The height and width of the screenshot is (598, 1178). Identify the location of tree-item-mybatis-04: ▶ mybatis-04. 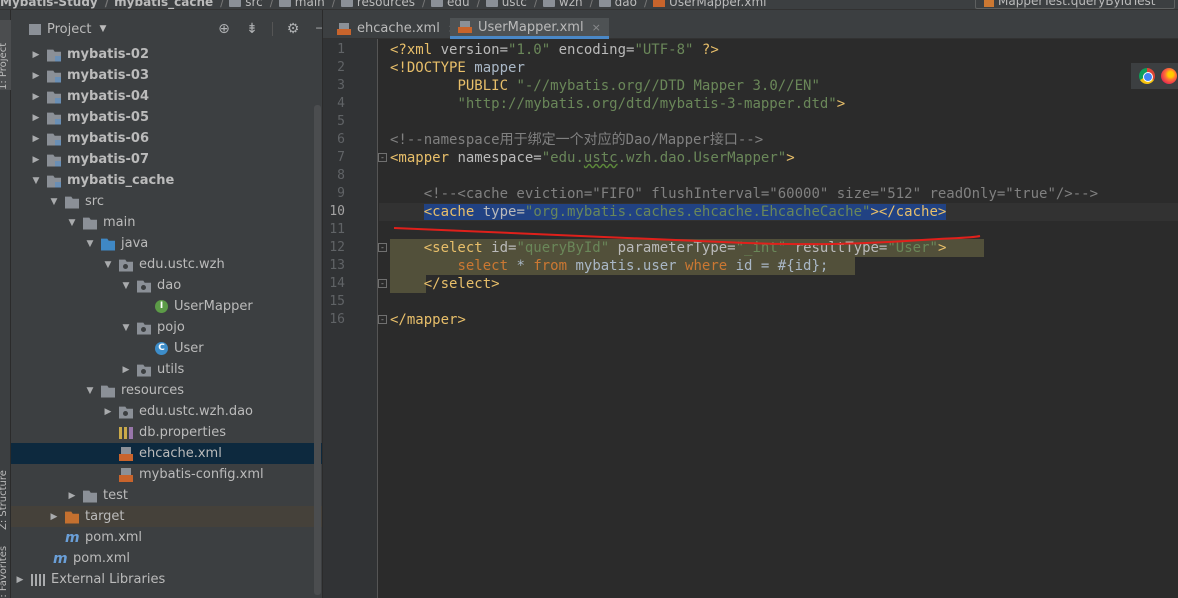
(166, 96).